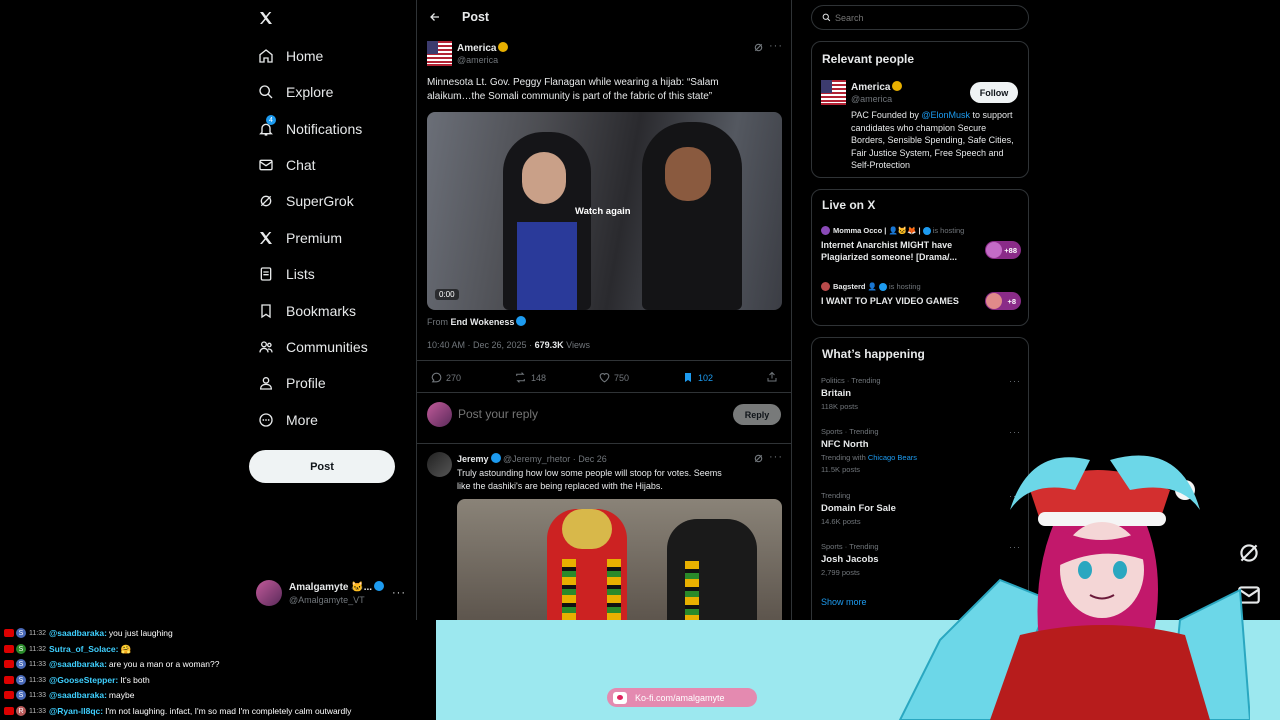 The width and height of the screenshot is (1280, 720). What do you see at coordinates (476, 17) in the screenshot?
I see `page-title: Post` at bounding box center [476, 17].